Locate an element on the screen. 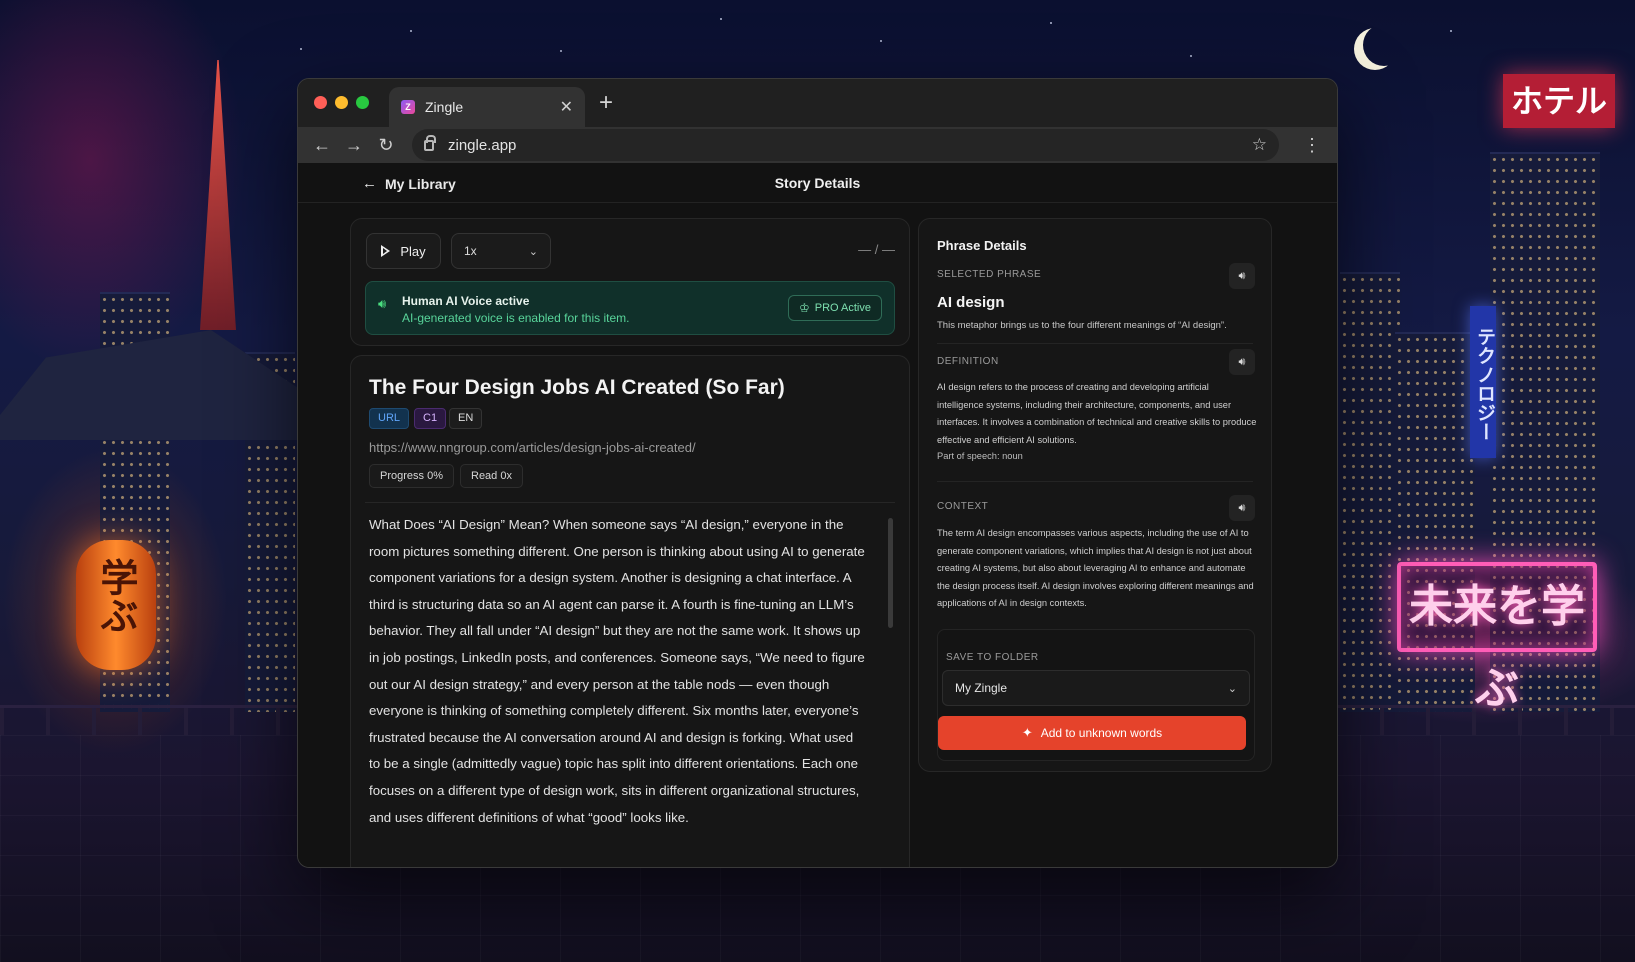  page-title: Story Details is located at coordinates (817, 183).